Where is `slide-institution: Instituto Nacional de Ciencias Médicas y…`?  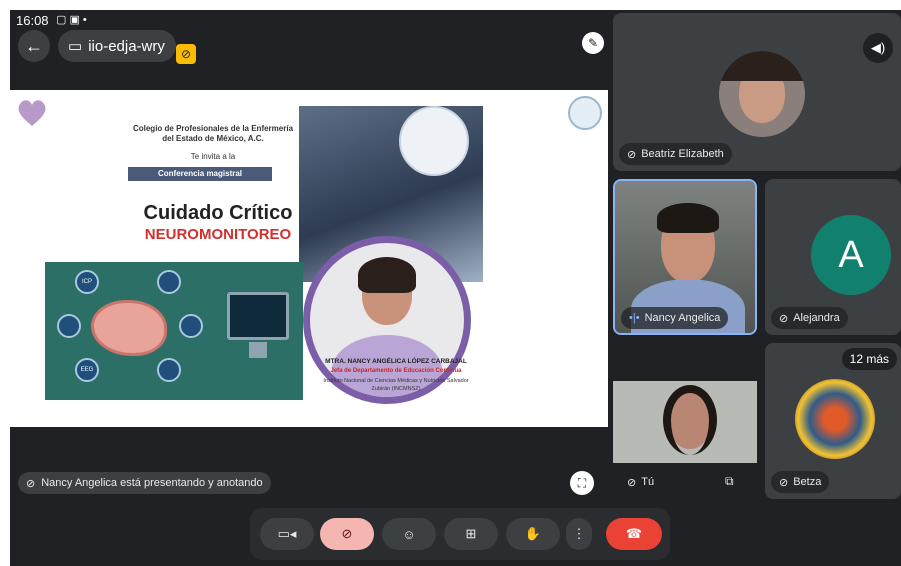 slide-institution: Instituto Nacional de Ciencias Médicas y… is located at coordinates (396, 385).